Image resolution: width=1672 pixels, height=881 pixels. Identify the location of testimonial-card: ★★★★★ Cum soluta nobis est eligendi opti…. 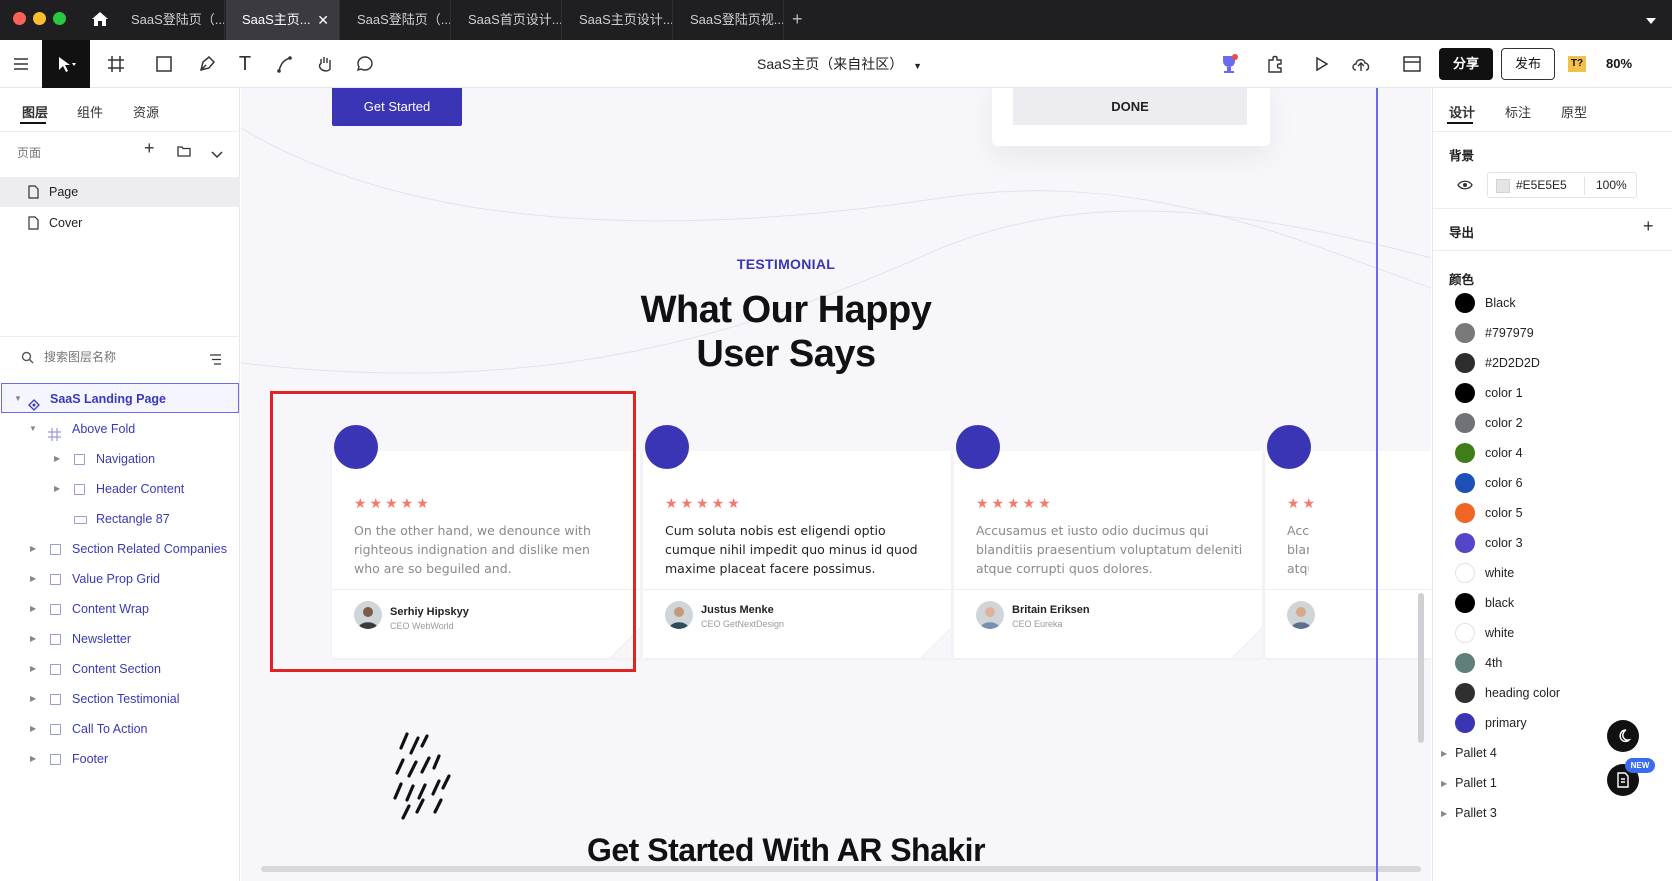
(797, 554).